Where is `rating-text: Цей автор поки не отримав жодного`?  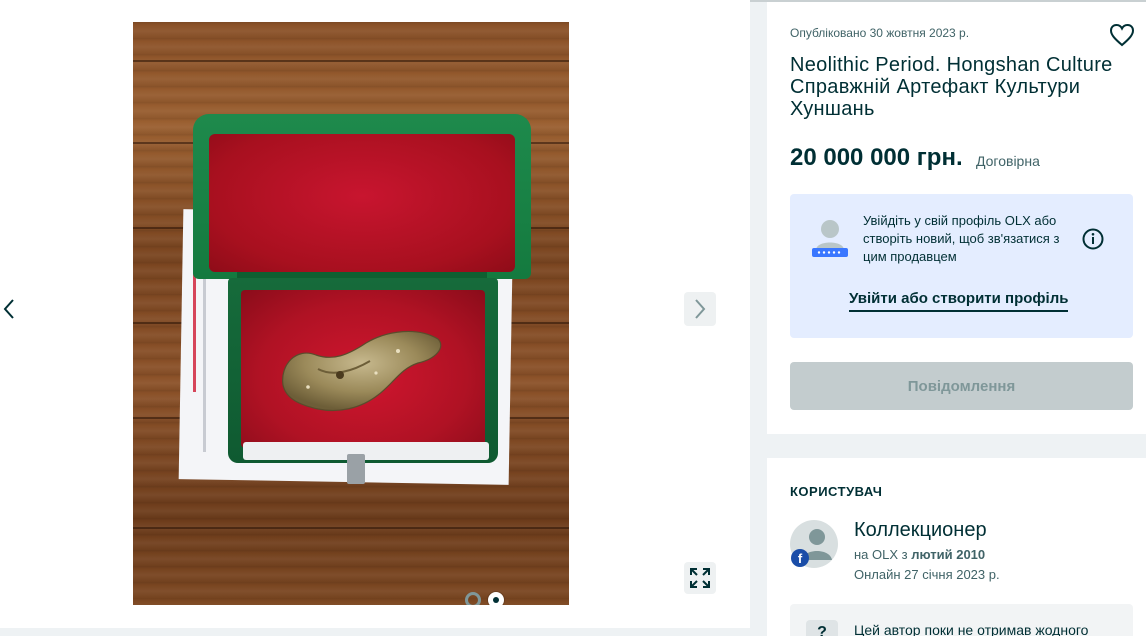 rating-text: Цей автор поки не отримав жодного is located at coordinates (971, 629).